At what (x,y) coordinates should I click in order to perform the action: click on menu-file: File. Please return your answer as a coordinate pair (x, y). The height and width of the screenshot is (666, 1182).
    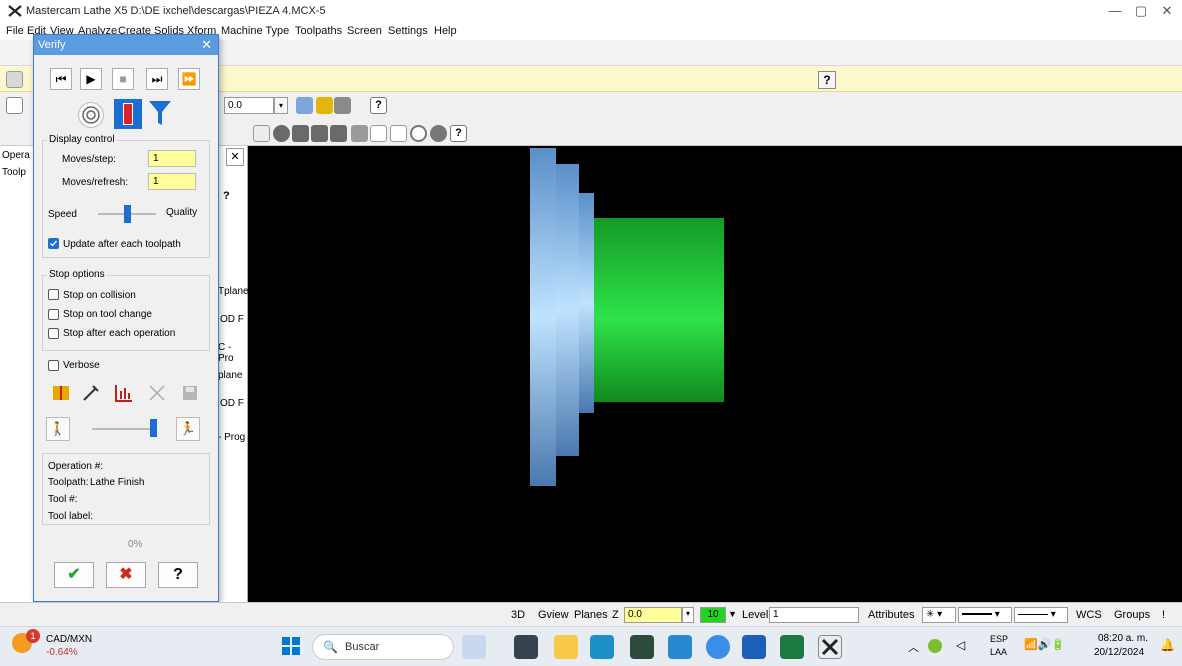
    Looking at the image, I should click on (15, 31).